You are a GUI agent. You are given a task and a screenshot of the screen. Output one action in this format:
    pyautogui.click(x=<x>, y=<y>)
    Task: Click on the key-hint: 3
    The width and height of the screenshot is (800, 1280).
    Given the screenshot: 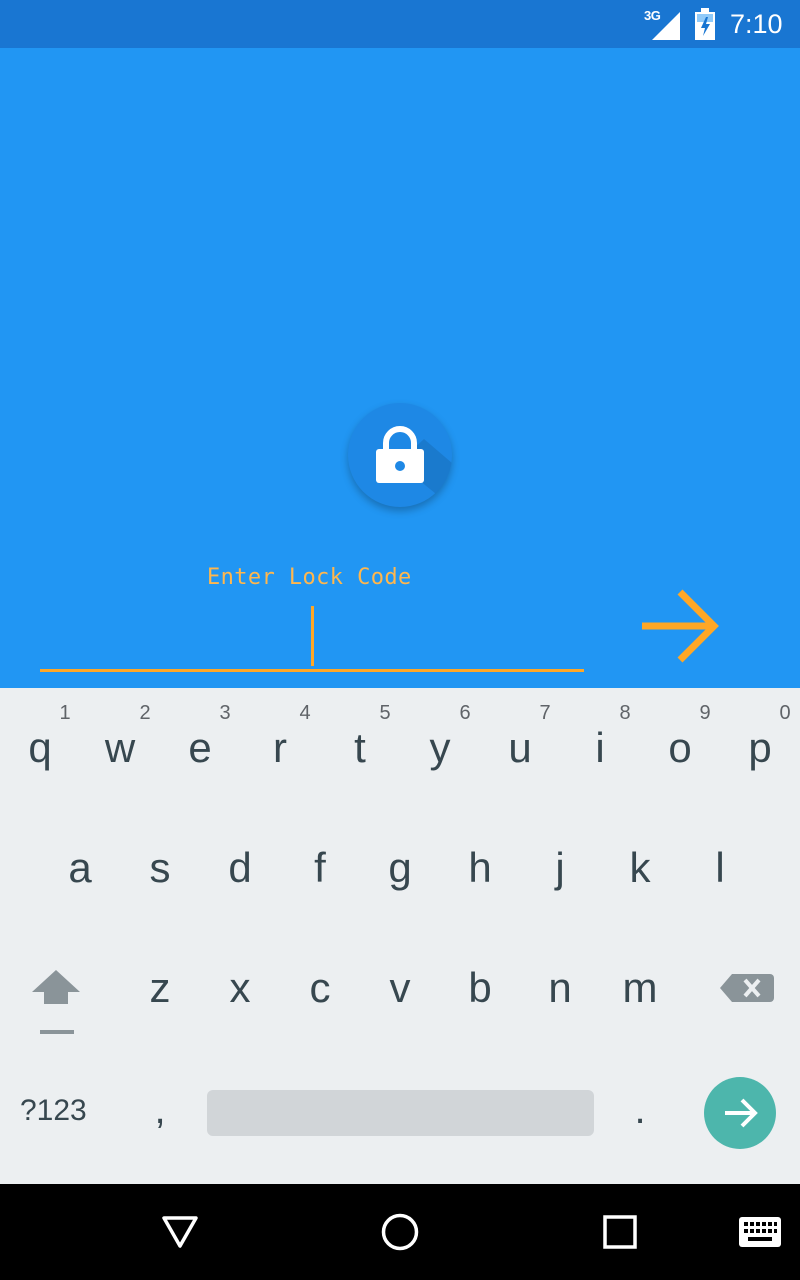 What is the action you would take?
    pyautogui.click(x=225, y=713)
    